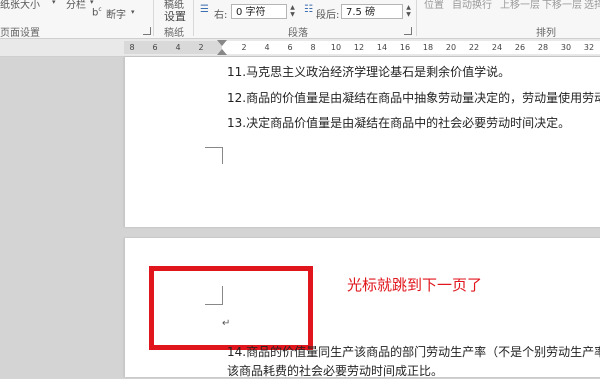  Describe the element at coordinates (472, 5) in the screenshot. I see `wrap-text-button: 自动换行` at that location.